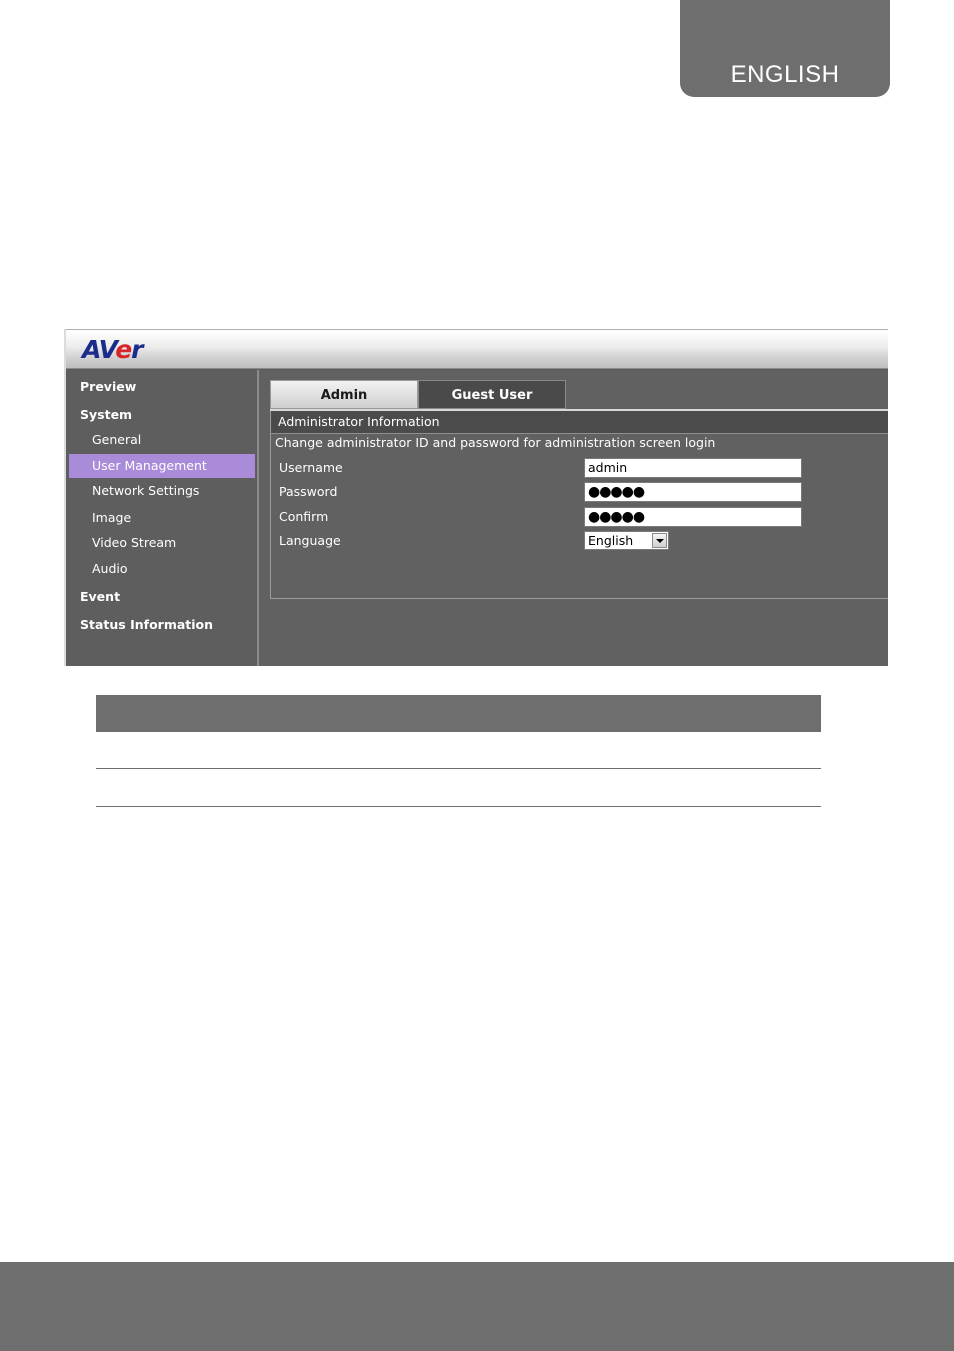 Image resolution: width=954 pixels, height=1351 pixels. Describe the element at coordinates (161, 625) in the screenshot. I see `sidebar-item-status-information: Status Information` at that location.